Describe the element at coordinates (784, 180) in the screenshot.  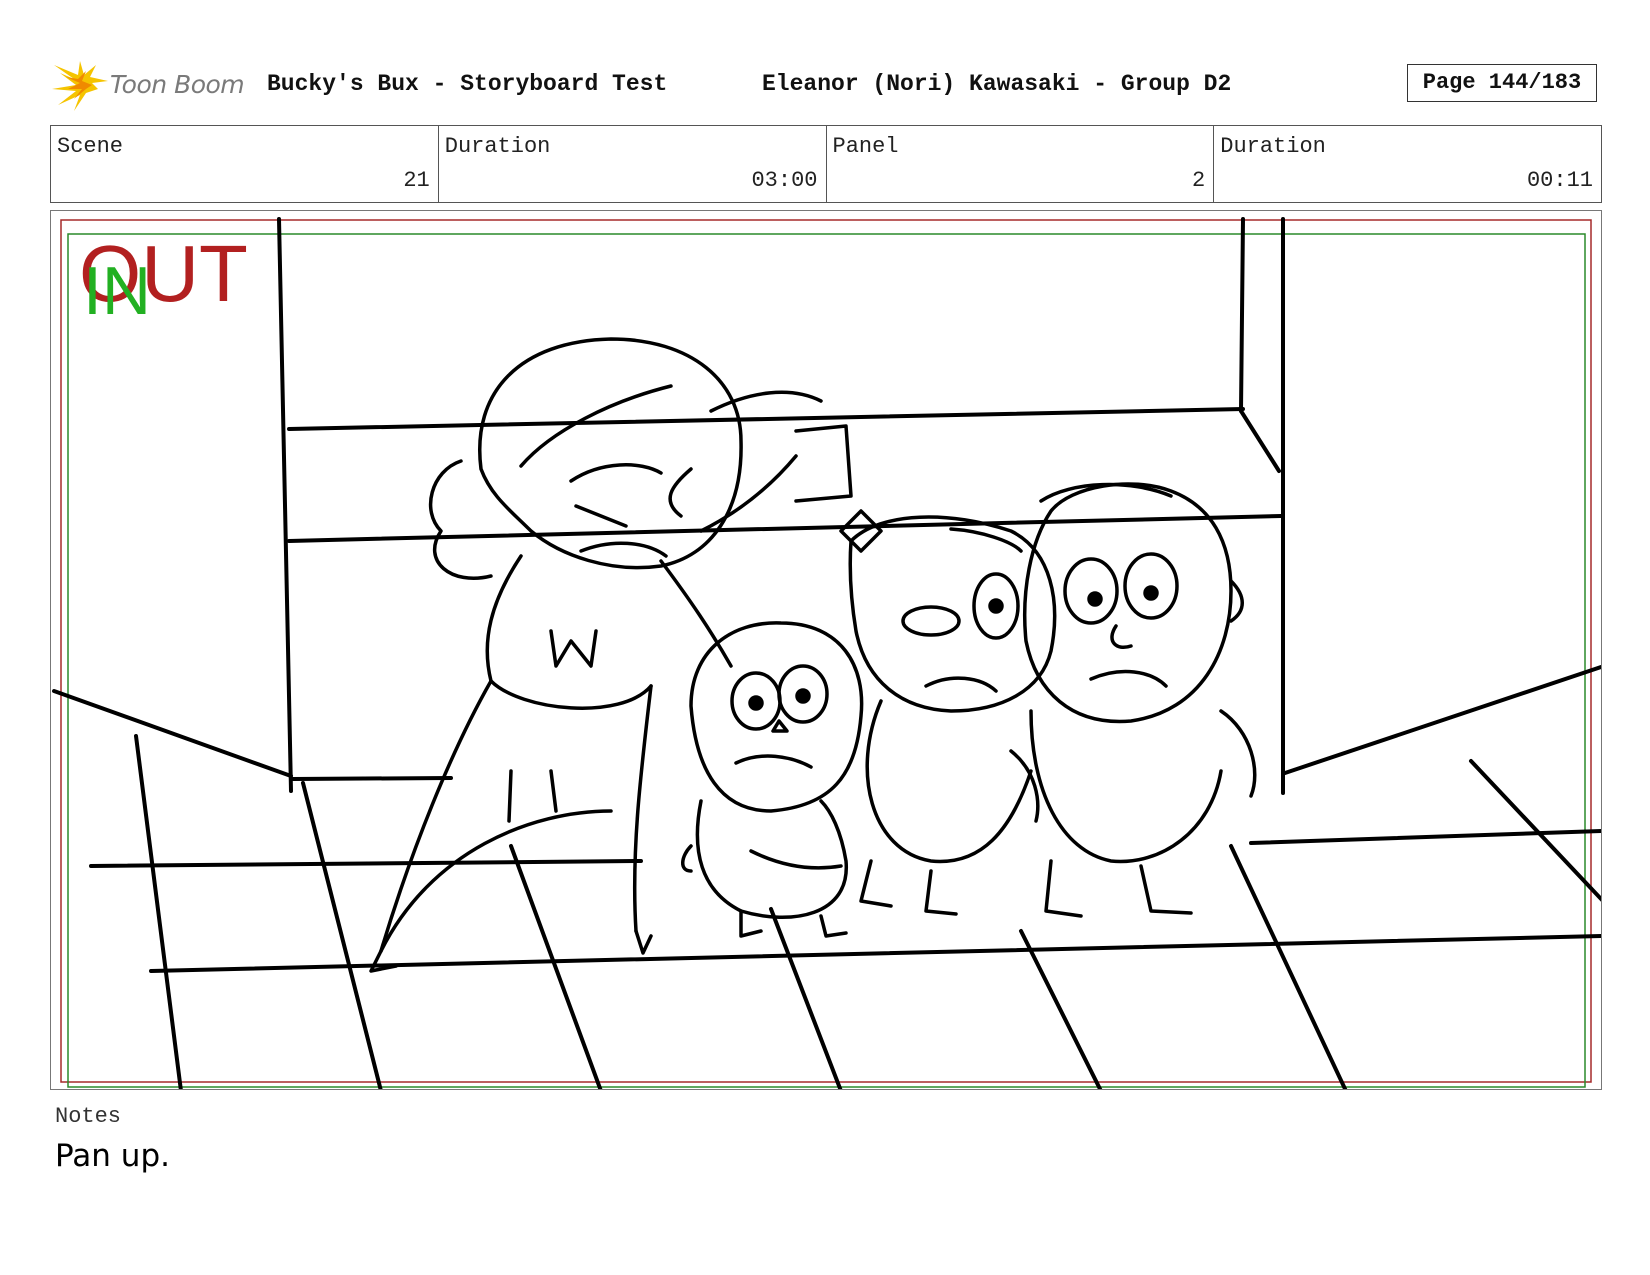
I see `scene-duration-value: 03:00` at that location.